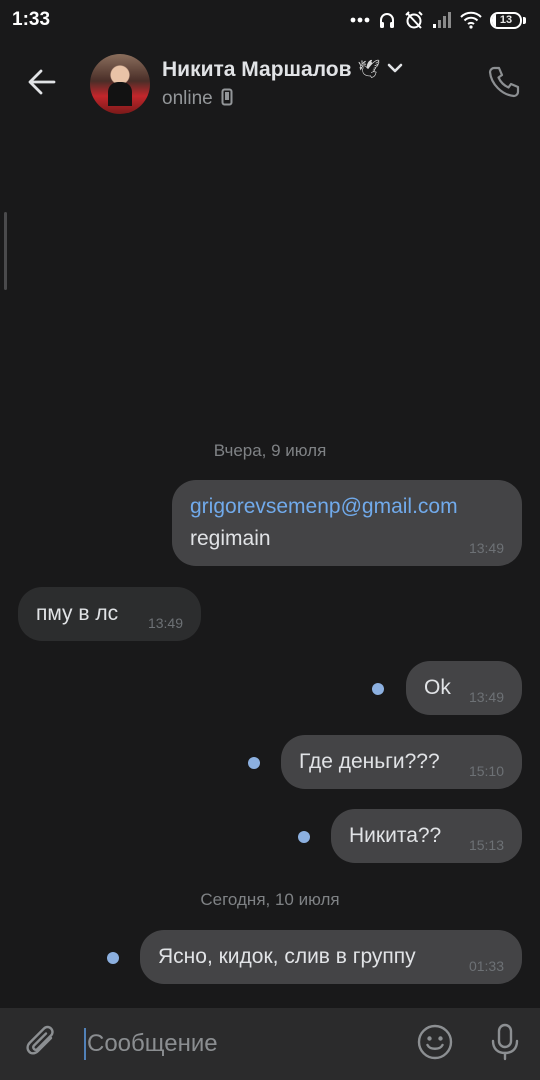 Image resolution: width=540 pixels, height=1080 pixels. I want to click on more-dots-icon, so click(360, 20).